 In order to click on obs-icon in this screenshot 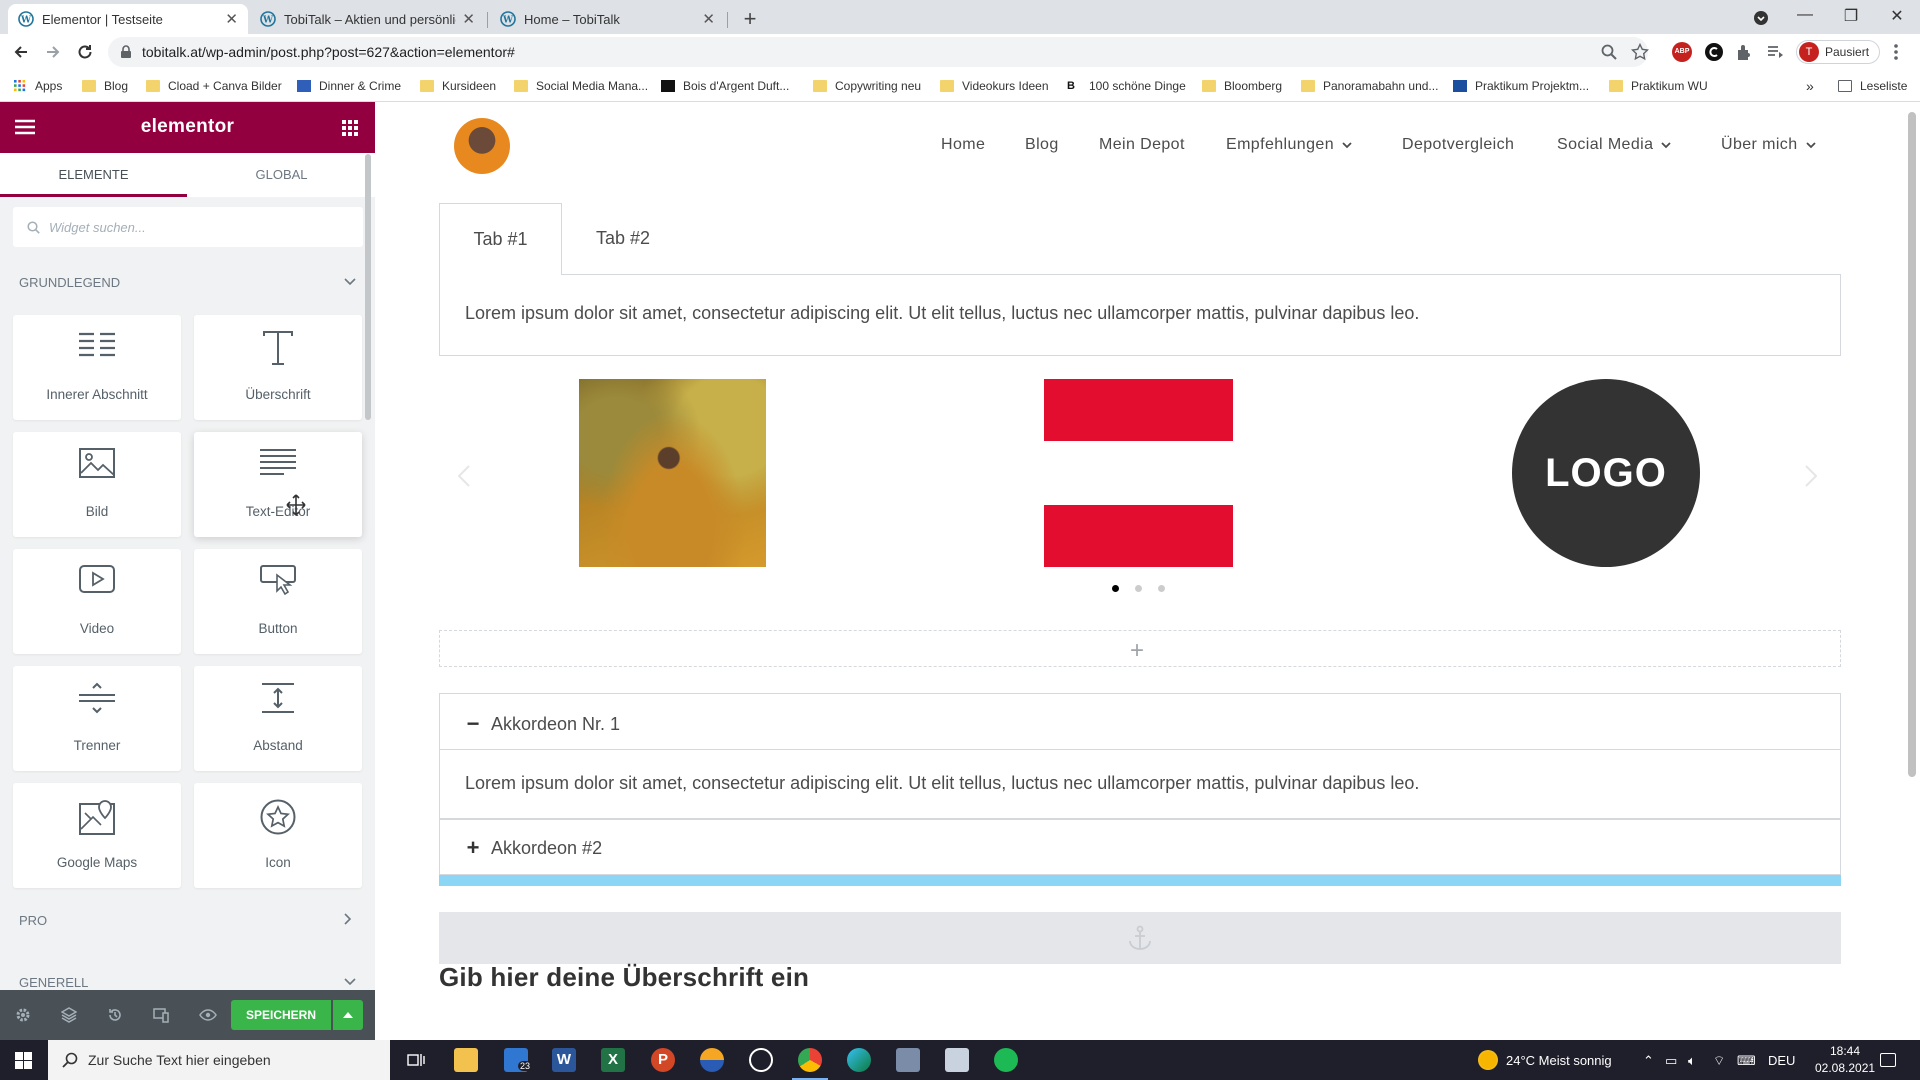, I will do `click(761, 1060)`.